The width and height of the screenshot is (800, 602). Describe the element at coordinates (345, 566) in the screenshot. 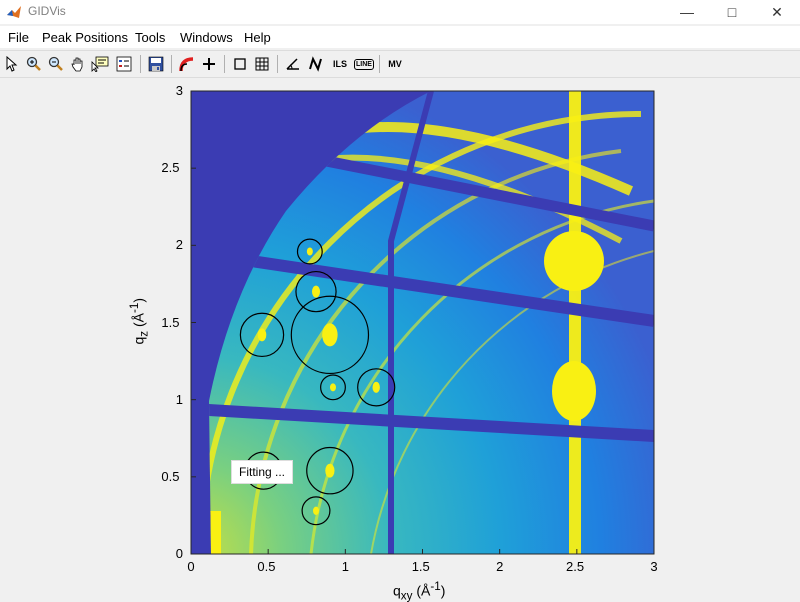

I see `x-tick-label: 1` at that location.